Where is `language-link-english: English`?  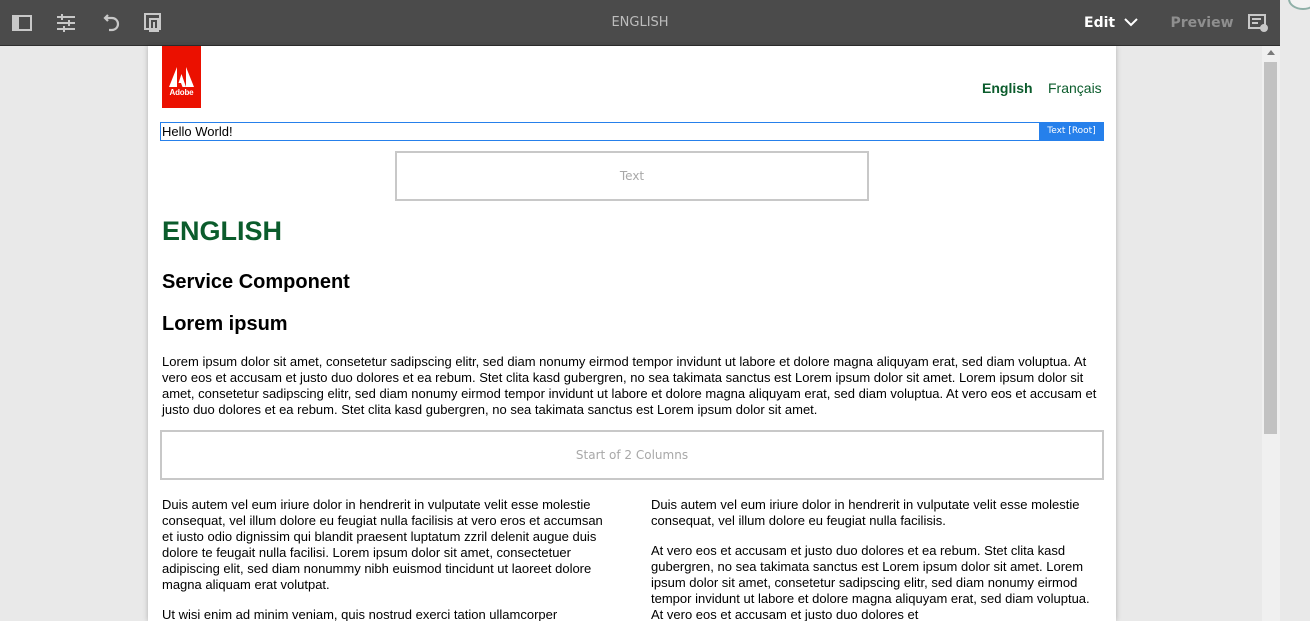
language-link-english: English is located at coordinates (1007, 88).